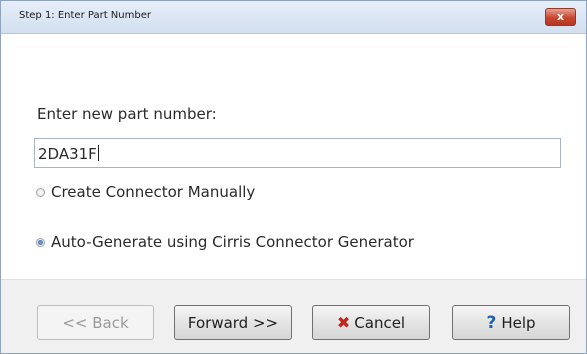 The width and height of the screenshot is (587, 354). What do you see at coordinates (343, 322) in the screenshot?
I see `x-icon: ✖` at bounding box center [343, 322].